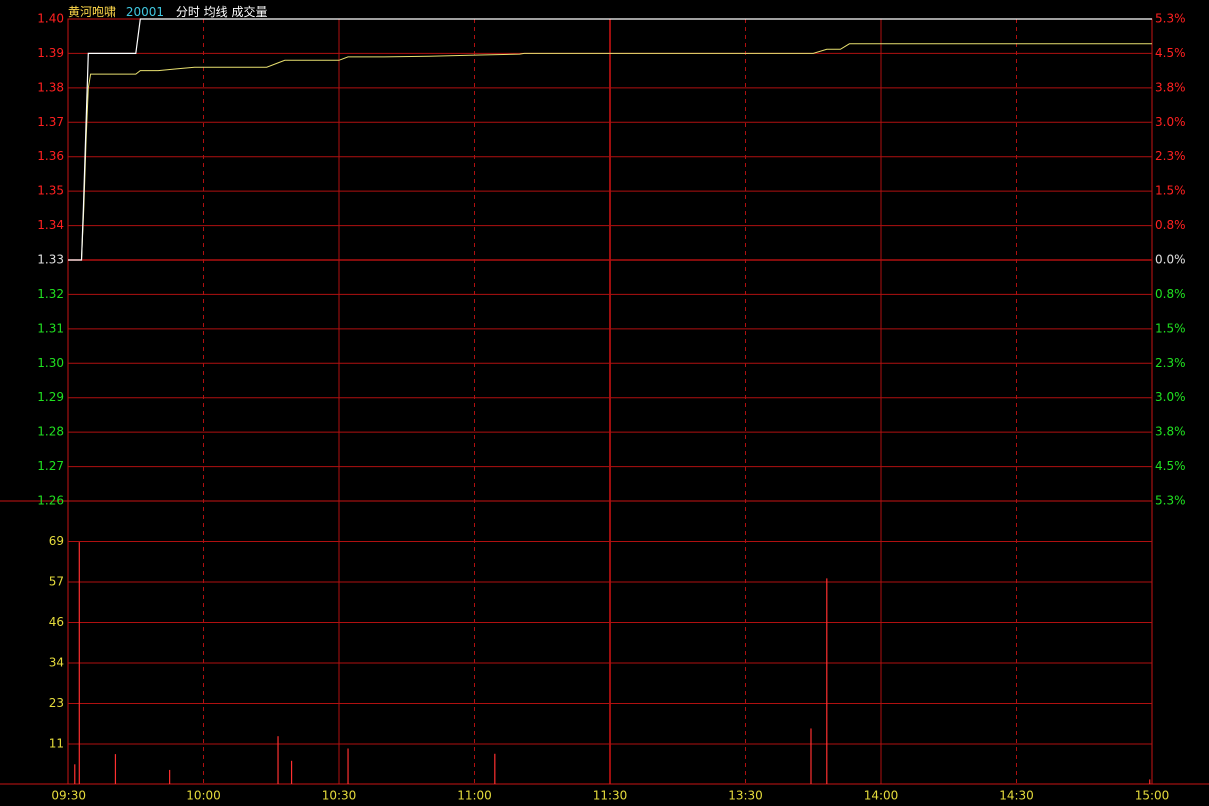 The width and height of the screenshot is (1209, 806). What do you see at coordinates (50, 191) in the screenshot?
I see `price-tick-label: 1.35` at bounding box center [50, 191].